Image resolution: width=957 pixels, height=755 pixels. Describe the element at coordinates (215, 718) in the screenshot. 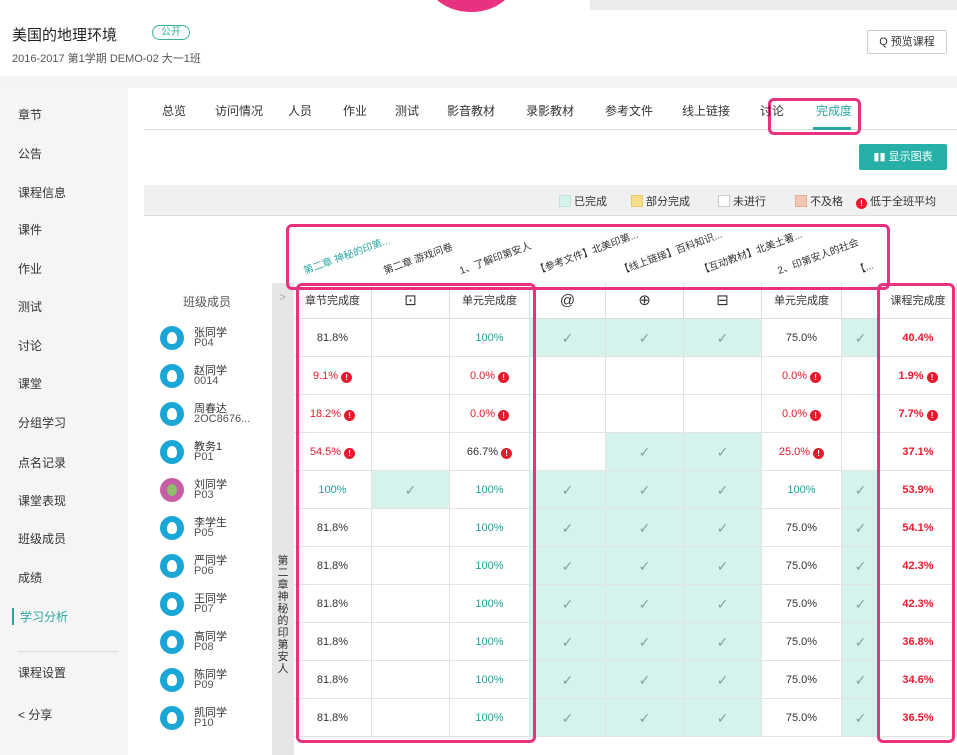

I see `member-row: 凯同学 P10` at that location.